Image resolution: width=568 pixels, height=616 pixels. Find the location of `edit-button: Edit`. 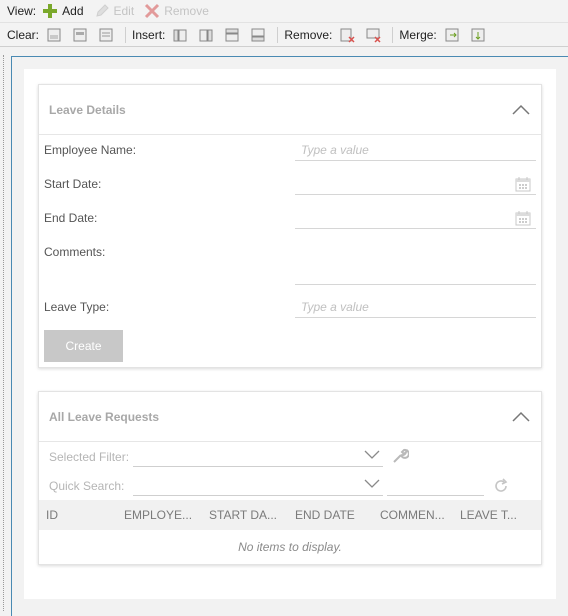

edit-button: Edit is located at coordinates (114, 11).